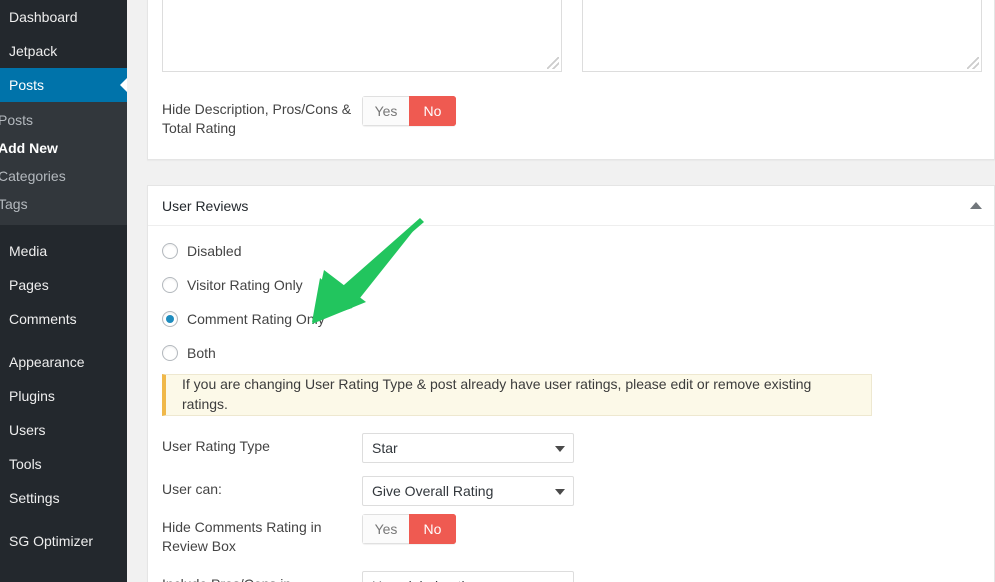 The height and width of the screenshot is (582, 995). I want to click on sidebar-item-label: Pages, so click(29, 285).